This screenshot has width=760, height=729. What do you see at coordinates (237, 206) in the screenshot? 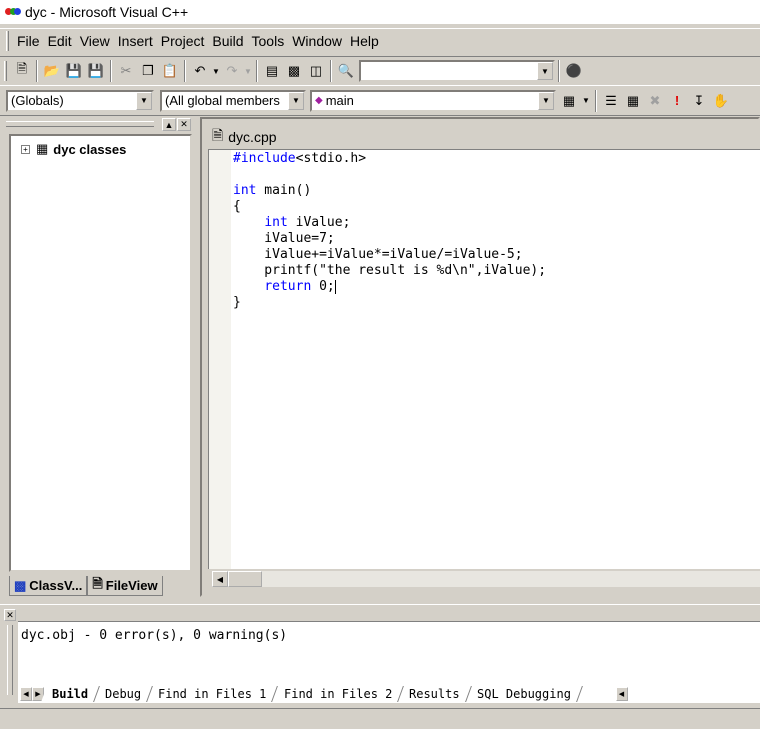
I see `code-text: {` at bounding box center [237, 206].